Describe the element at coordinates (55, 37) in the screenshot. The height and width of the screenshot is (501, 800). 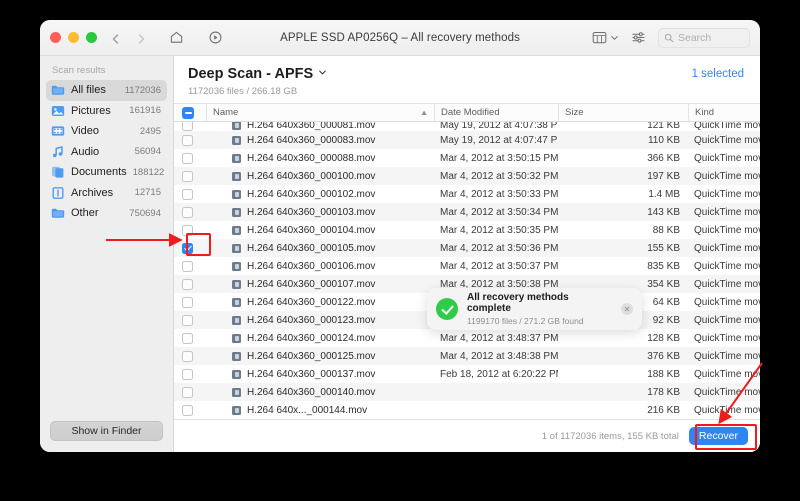
I see `close-window-button` at that location.